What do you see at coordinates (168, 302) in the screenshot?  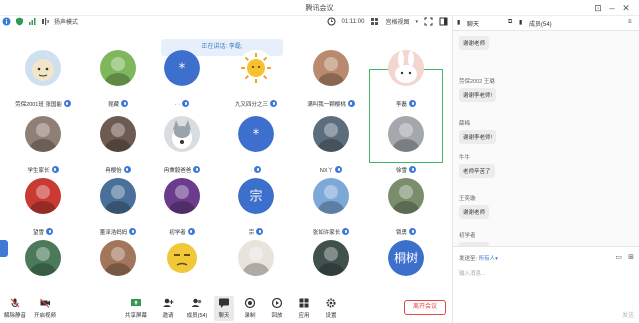 I see `invite-icon` at bounding box center [168, 302].